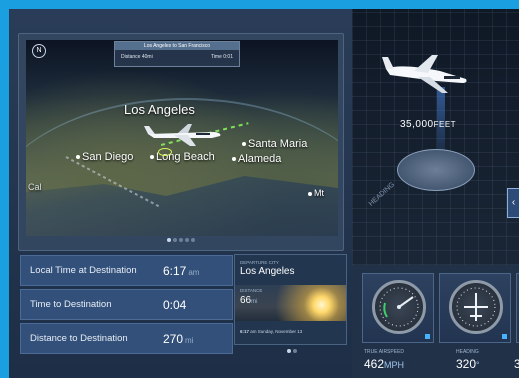 The height and width of the screenshot is (378, 519). I want to click on map-pager, so click(181, 240).